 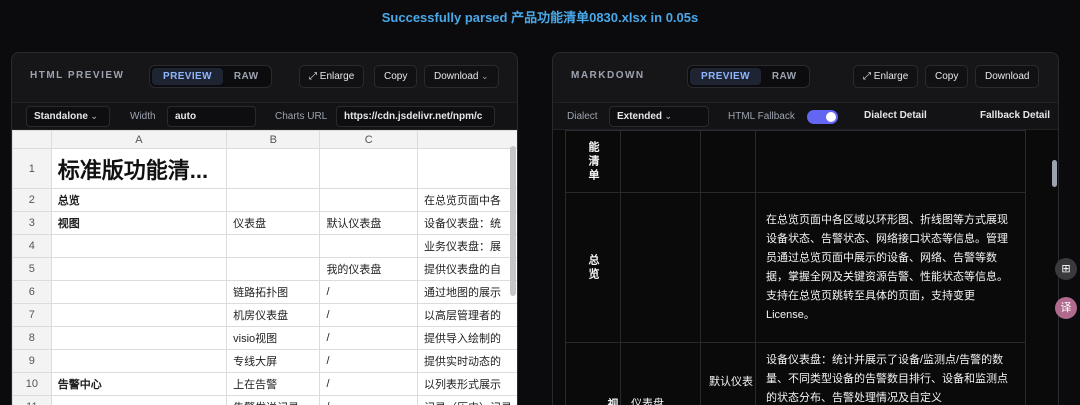 I want to click on width-input: auto, so click(x=211, y=116).